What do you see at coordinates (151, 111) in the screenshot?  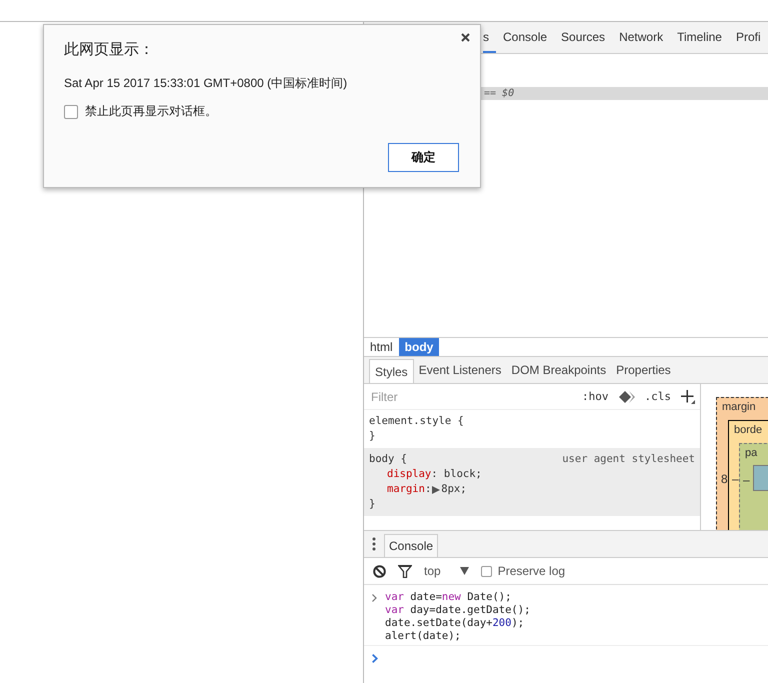 I see `checkbox-label: 禁止此页再显示对话框。` at bounding box center [151, 111].